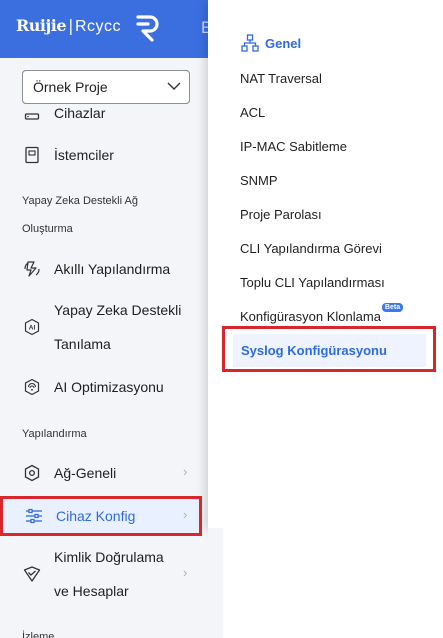 This screenshot has width=443, height=638. What do you see at coordinates (32, 473) in the screenshot?
I see `network-wide-icon` at bounding box center [32, 473].